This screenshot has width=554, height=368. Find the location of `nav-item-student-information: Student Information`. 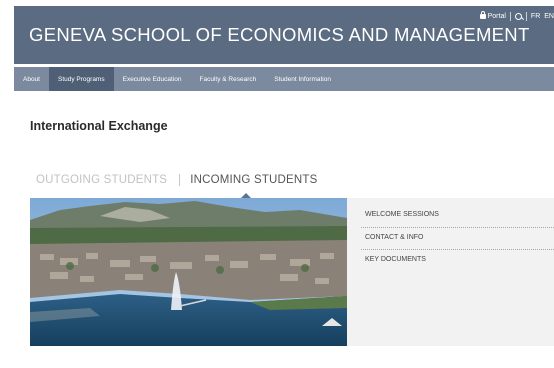

nav-item-student-information: Student Information is located at coordinates (302, 79).